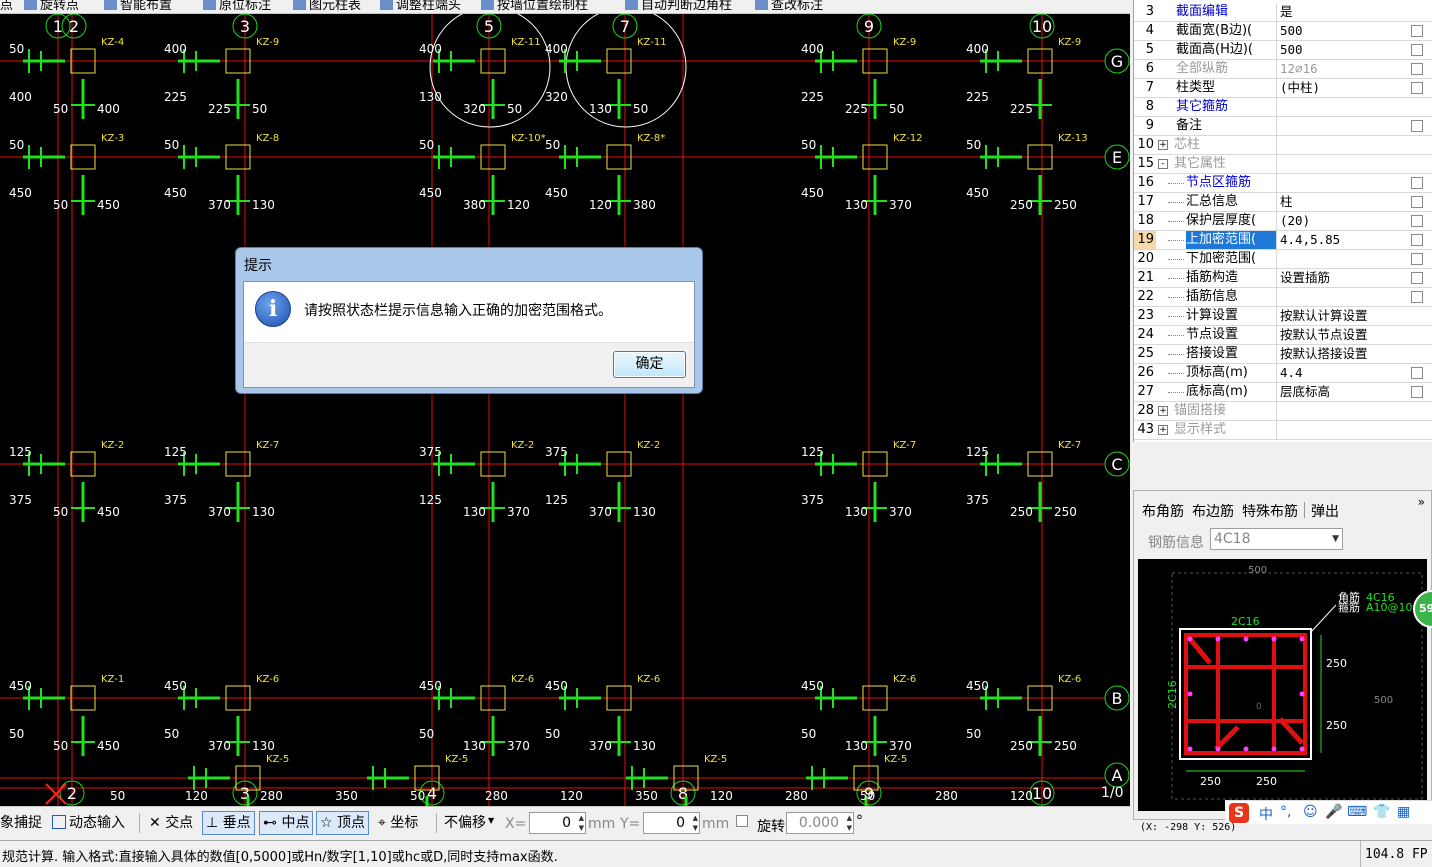 The height and width of the screenshot is (867, 1432). I want to click on property-value: 柱, so click(1341, 202).